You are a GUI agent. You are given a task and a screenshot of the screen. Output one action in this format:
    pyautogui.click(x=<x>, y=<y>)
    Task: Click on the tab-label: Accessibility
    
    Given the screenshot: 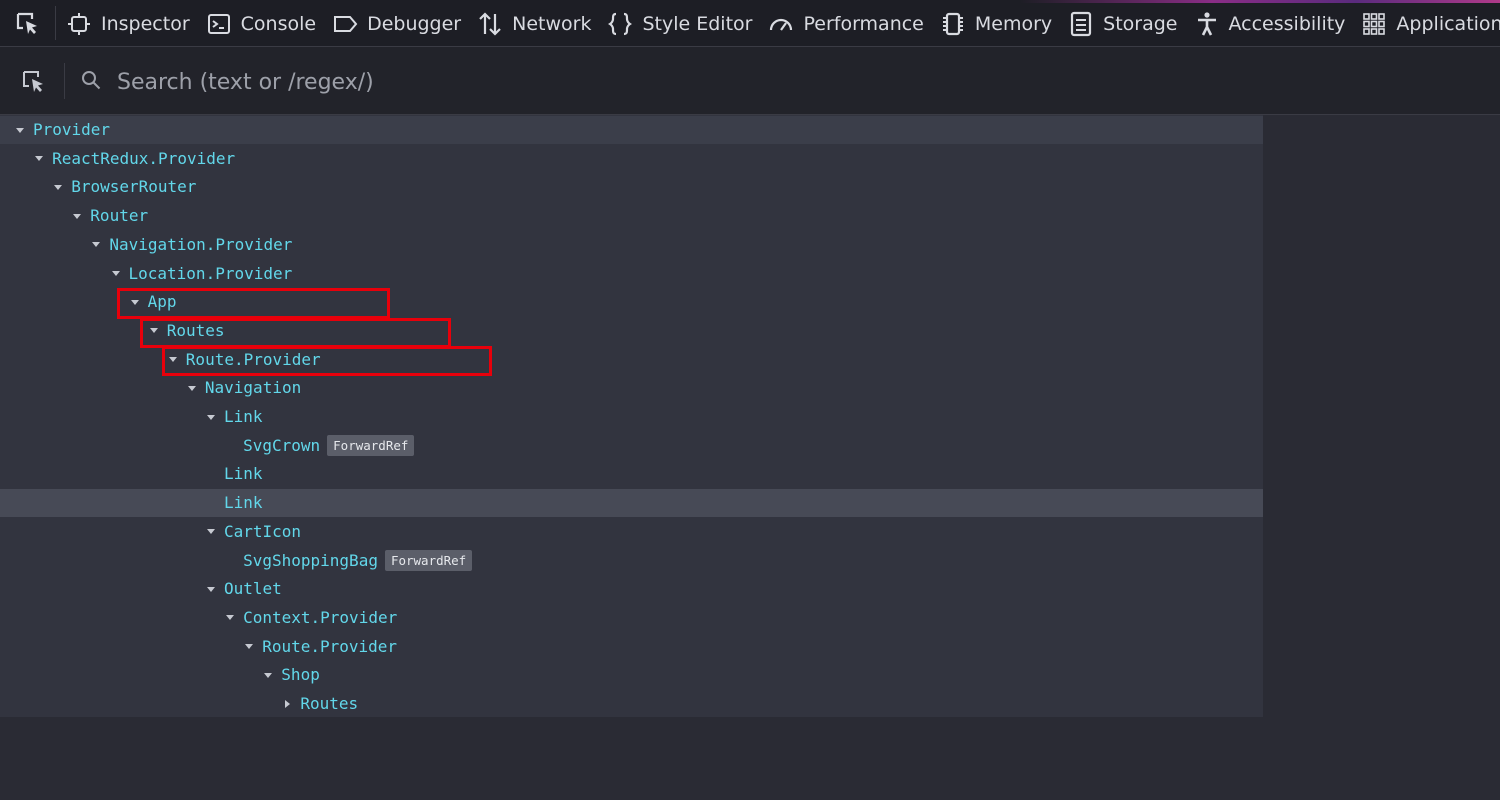 What is the action you would take?
    pyautogui.click(x=1287, y=23)
    